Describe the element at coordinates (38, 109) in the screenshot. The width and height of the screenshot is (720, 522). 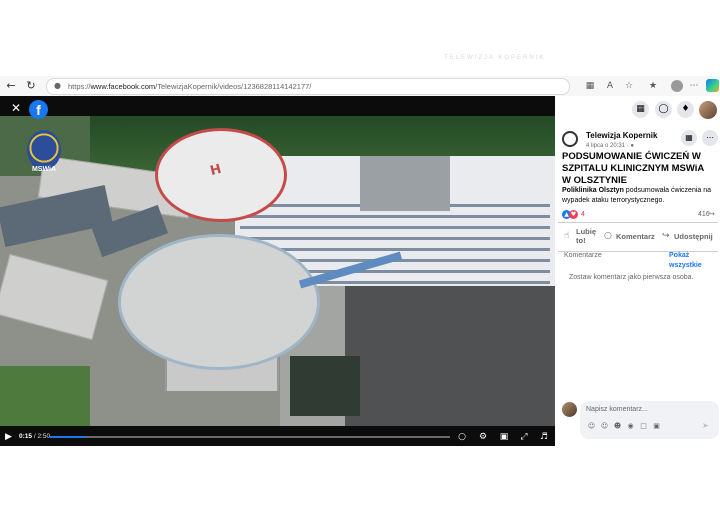
I see `facebook-logo-icon: f` at that location.